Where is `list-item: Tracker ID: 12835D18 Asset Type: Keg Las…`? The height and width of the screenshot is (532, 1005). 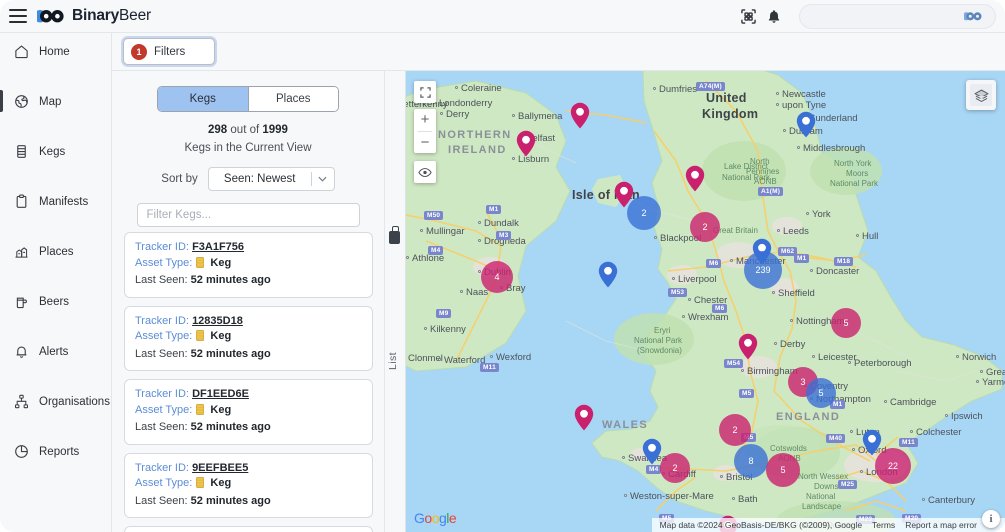
list-item: Tracker ID: 12835D18 Asset Type: Keg Las… is located at coordinates (248, 338).